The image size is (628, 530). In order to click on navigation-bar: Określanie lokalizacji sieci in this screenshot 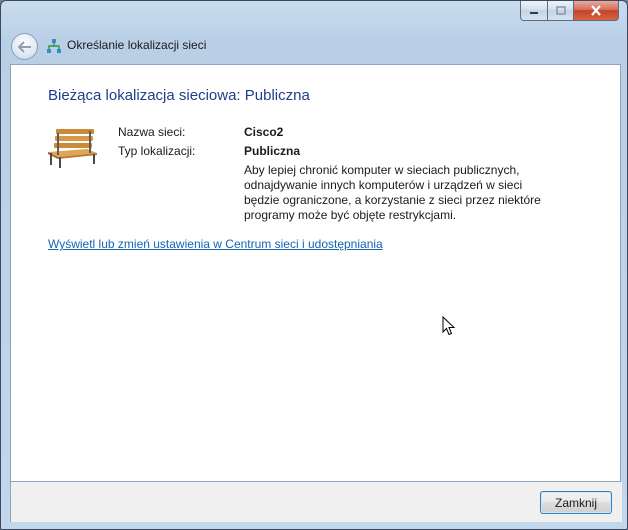, I will do `click(314, 47)`.